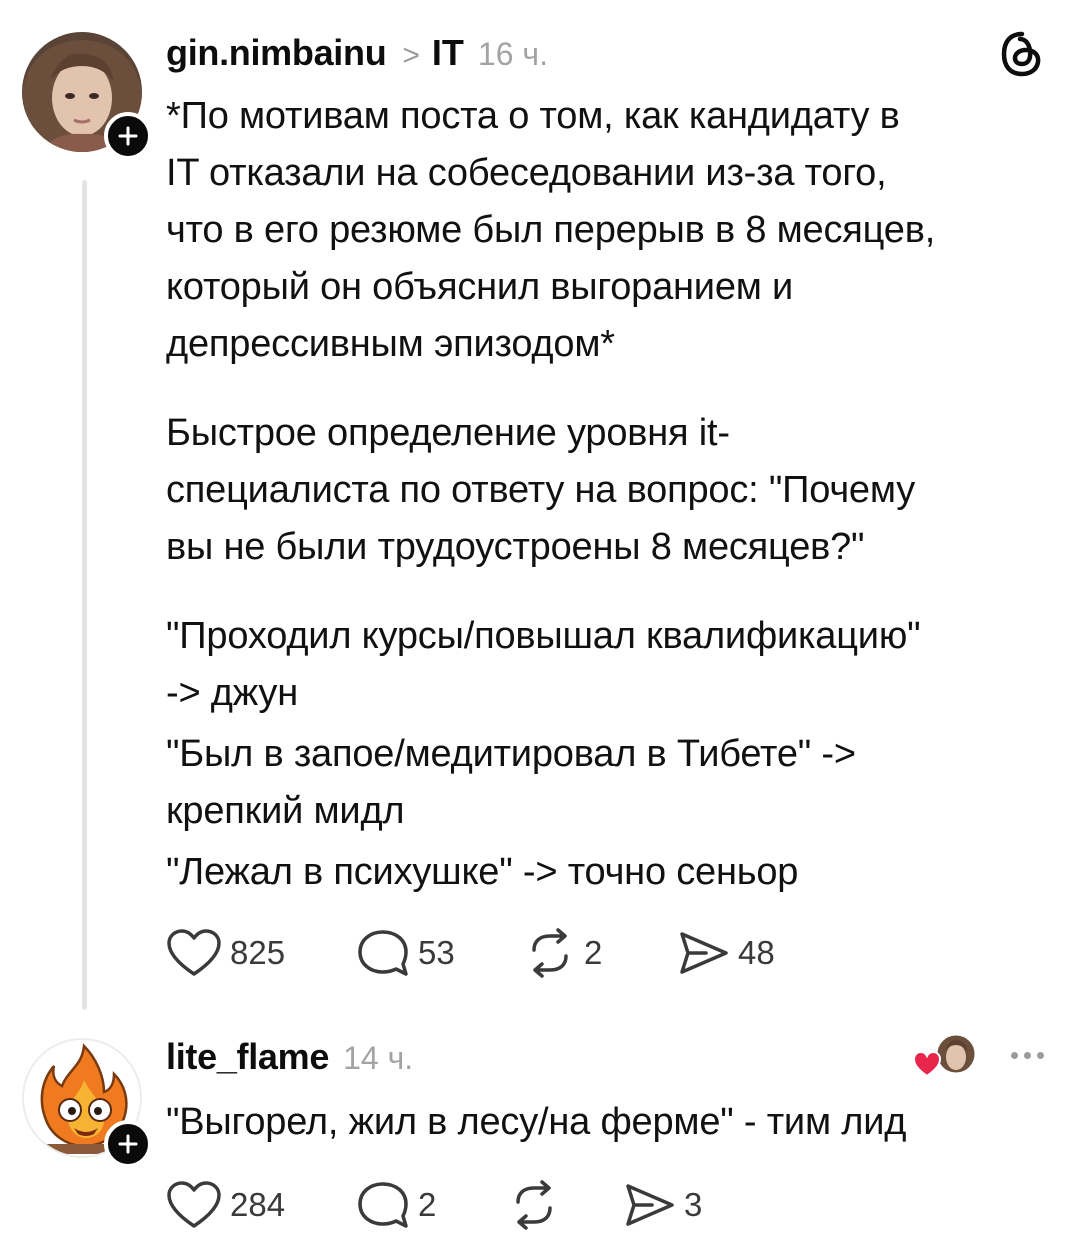  Describe the element at coordinates (593, 952) in the screenshot. I see `repost-count: 2` at that location.